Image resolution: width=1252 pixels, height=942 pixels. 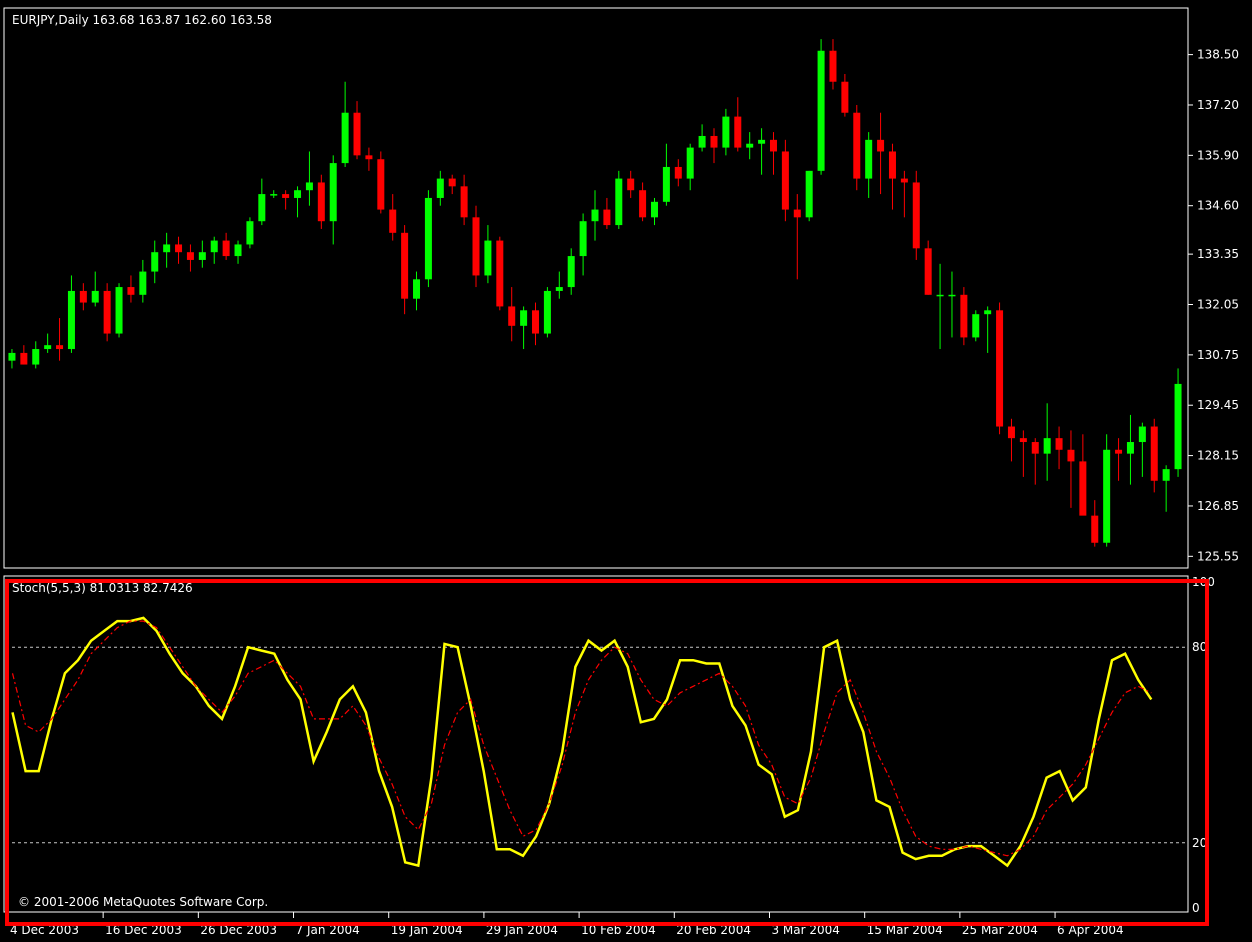 I want to click on price-tick-label: 133.35, so click(x=1218, y=254).